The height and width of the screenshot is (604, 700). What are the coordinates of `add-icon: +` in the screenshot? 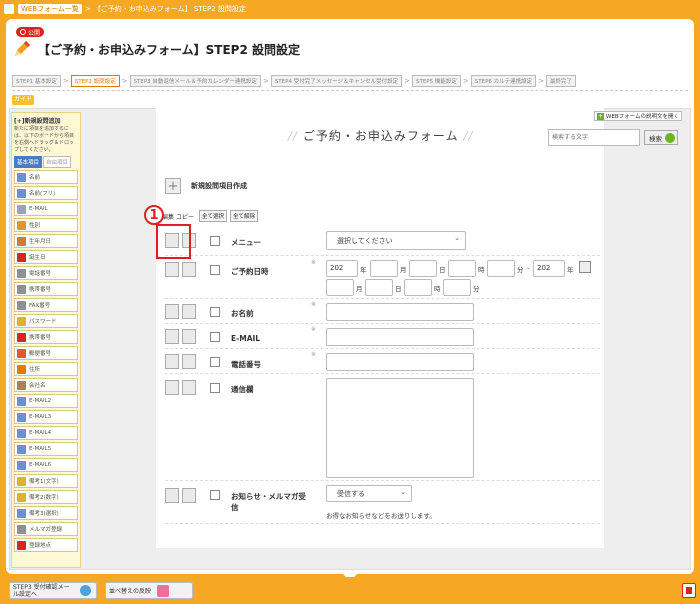 It's located at (173, 186).